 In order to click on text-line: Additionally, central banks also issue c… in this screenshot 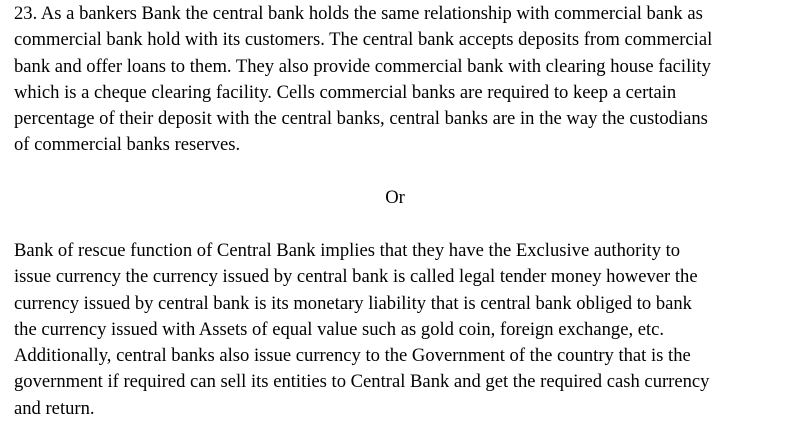, I will do `click(352, 356)`.